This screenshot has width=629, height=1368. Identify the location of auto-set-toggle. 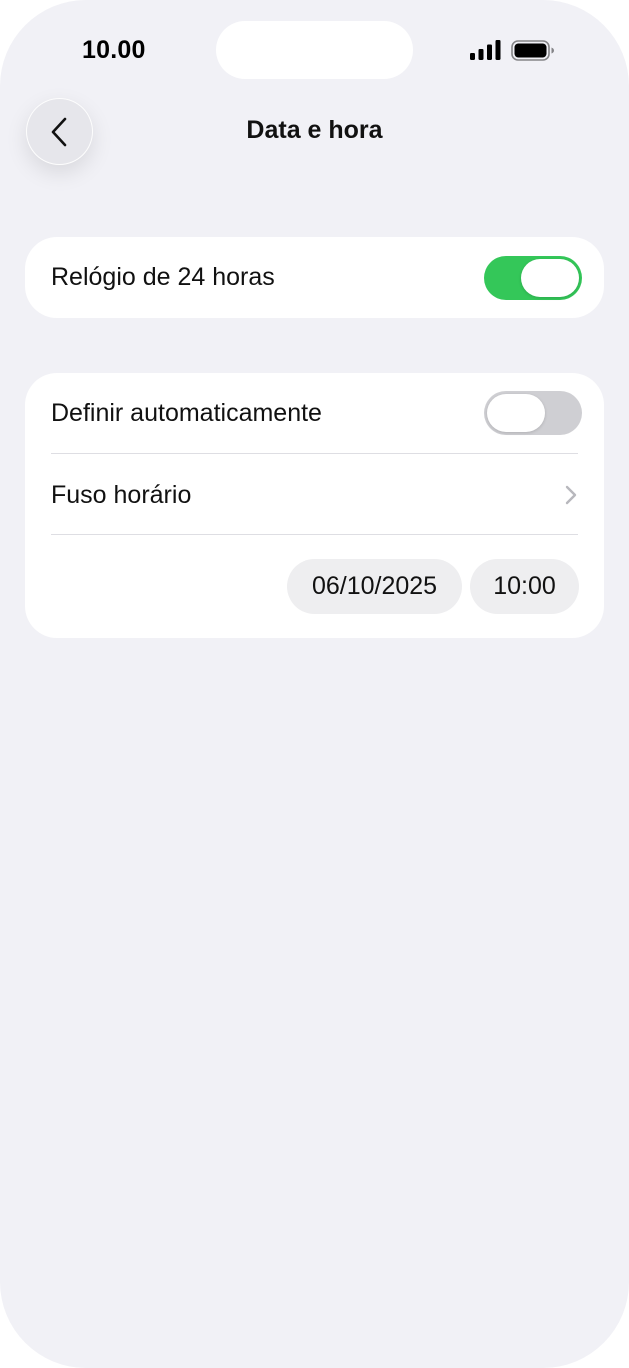
(533, 413).